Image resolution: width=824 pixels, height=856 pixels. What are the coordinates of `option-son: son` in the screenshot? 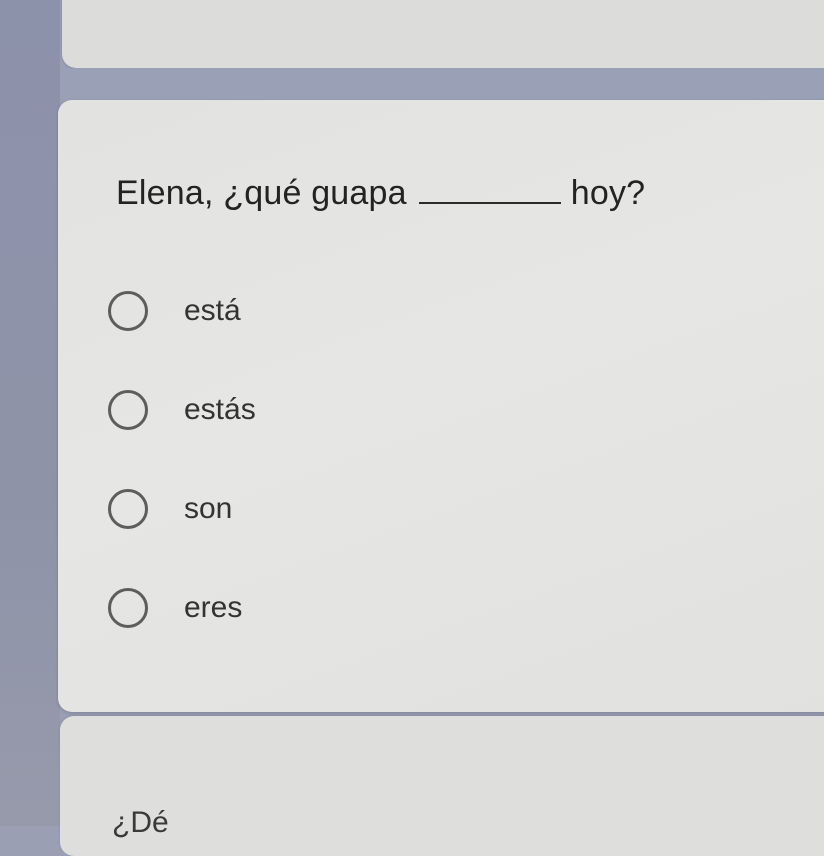 It's located at (182, 509).